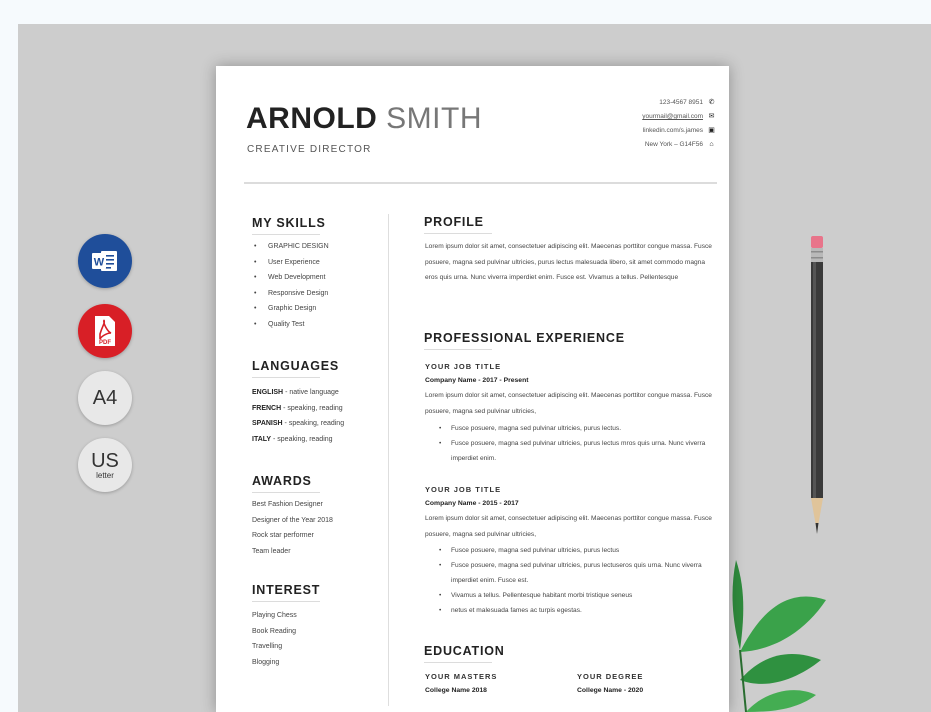 The height and width of the screenshot is (712, 931). Describe the element at coordinates (271, 551) in the screenshot. I see `award-item: Team leader` at that location.